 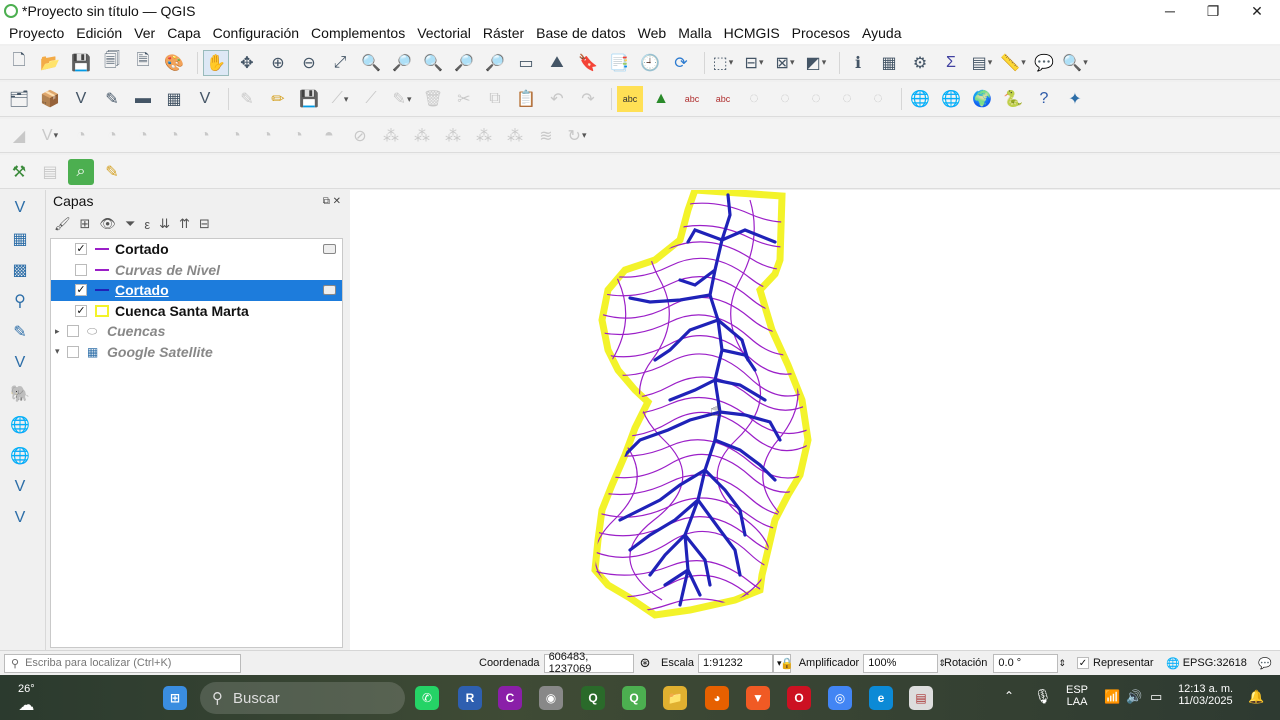 What do you see at coordinates (821, 33) in the screenshot?
I see `menu-procesos: Procesos` at bounding box center [821, 33].